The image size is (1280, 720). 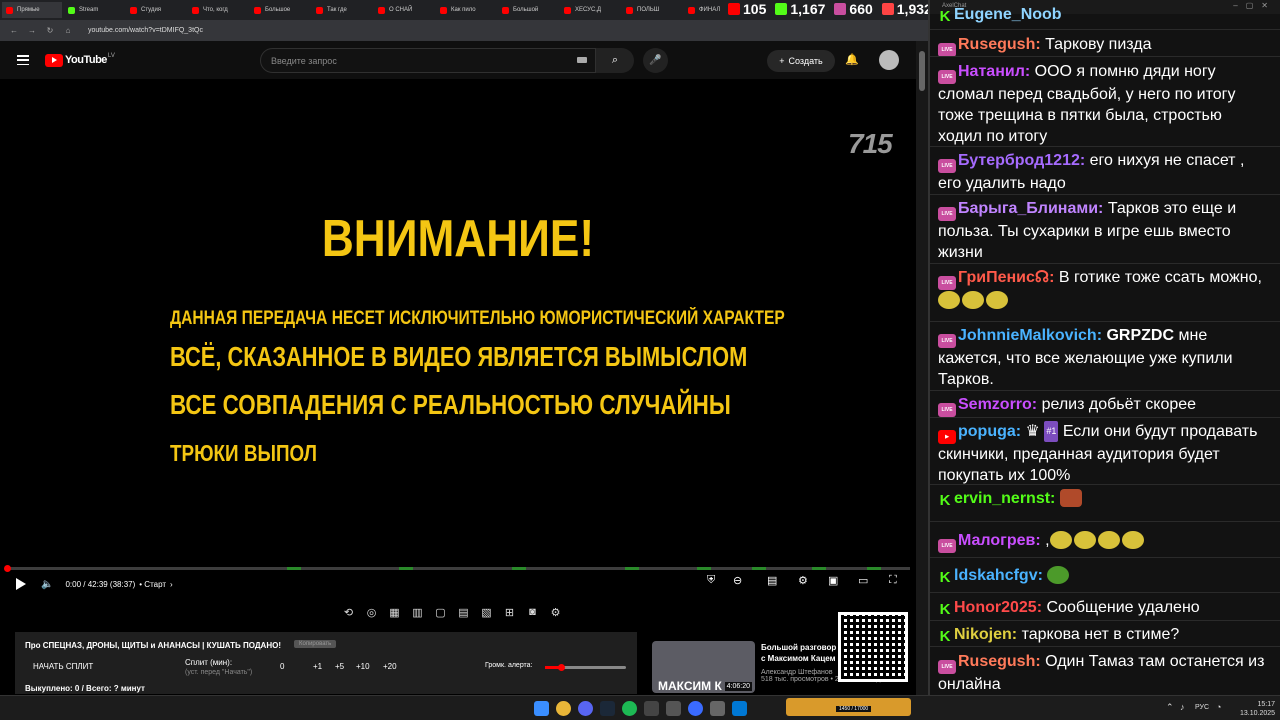 I want to click on discord-icon, so click(x=585, y=708).